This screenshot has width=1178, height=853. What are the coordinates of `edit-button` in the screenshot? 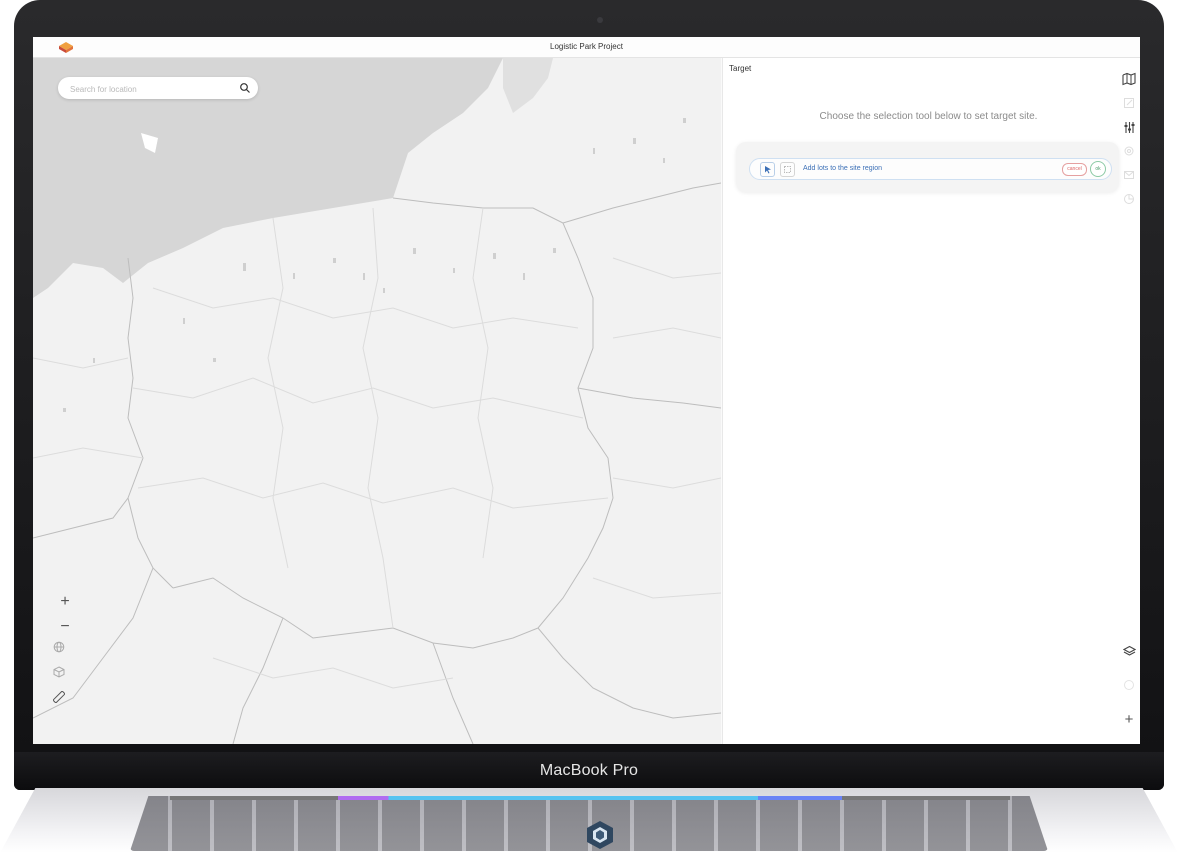 It's located at (1129, 103).